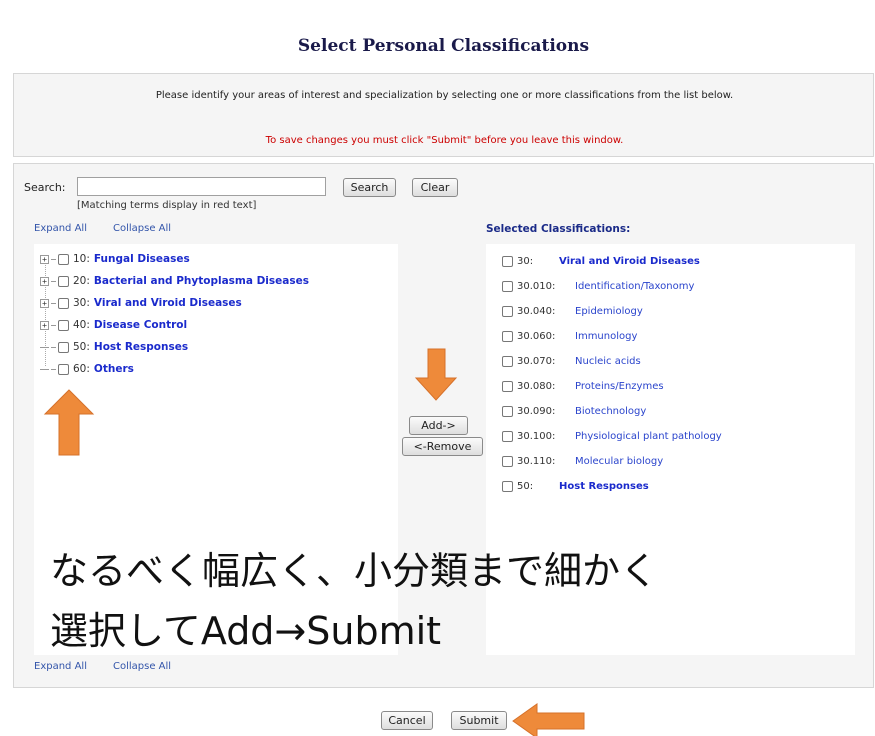  I want to click on submit-button: Submit, so click(479, 720).